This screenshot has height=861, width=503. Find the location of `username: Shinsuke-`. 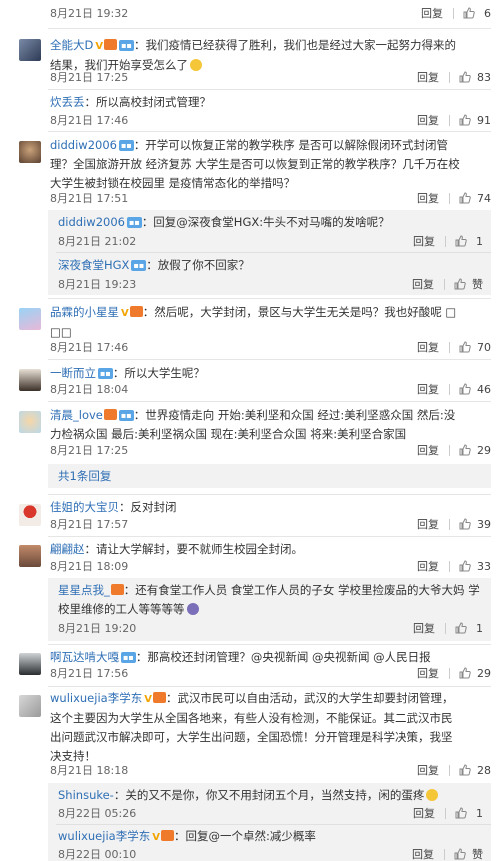

username: Shinsuke- is located at coordinates (86, 795).